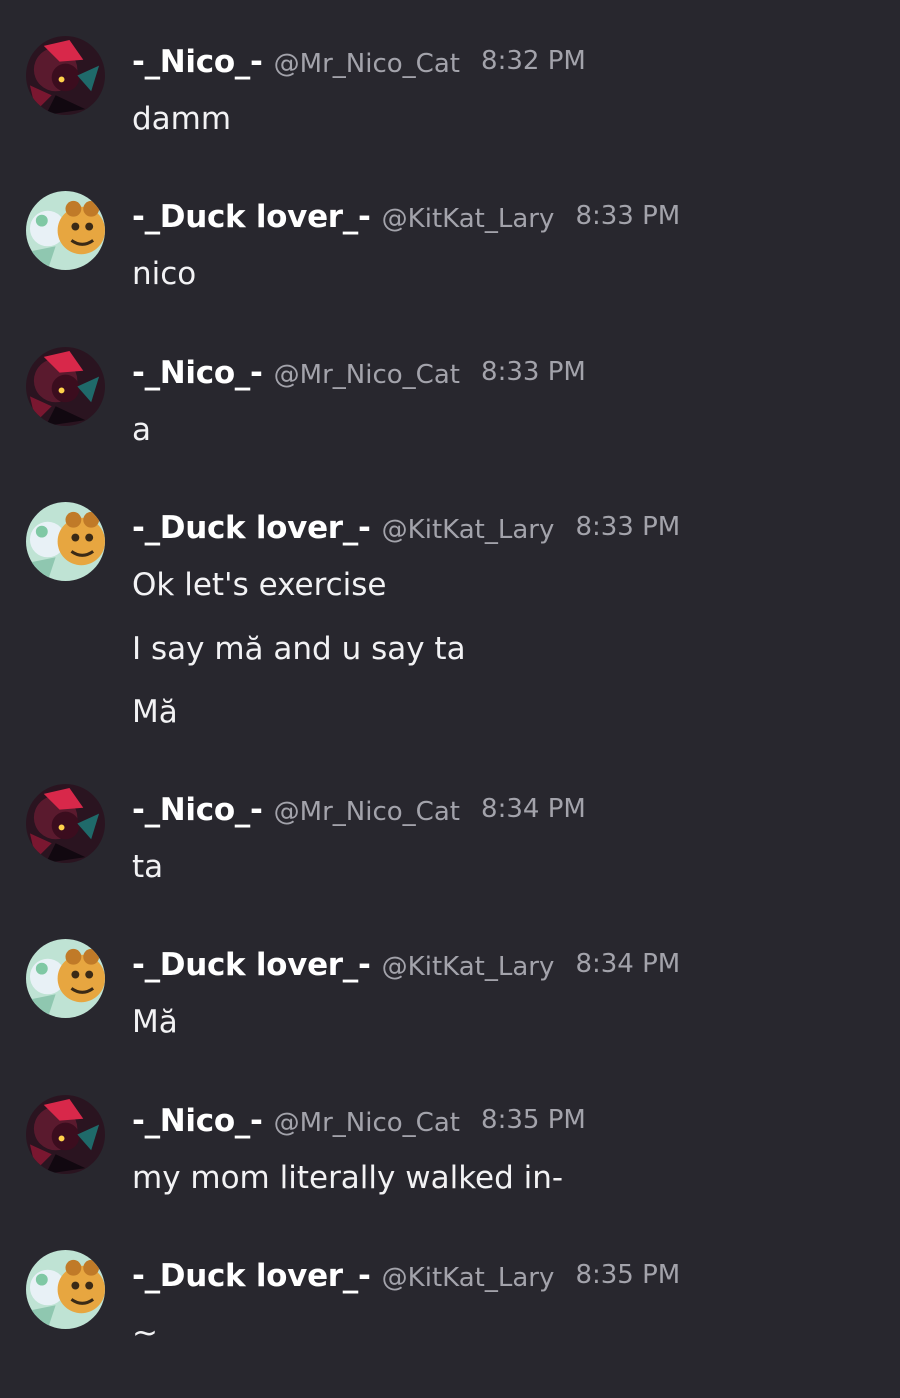 Image resolution: width=900 pixels, height=1398 pixels. What do you see at coordinates (299, 649) in the screenshot?
I see `message-text: I say mă and u say ta` at bounding box center [299, 649].